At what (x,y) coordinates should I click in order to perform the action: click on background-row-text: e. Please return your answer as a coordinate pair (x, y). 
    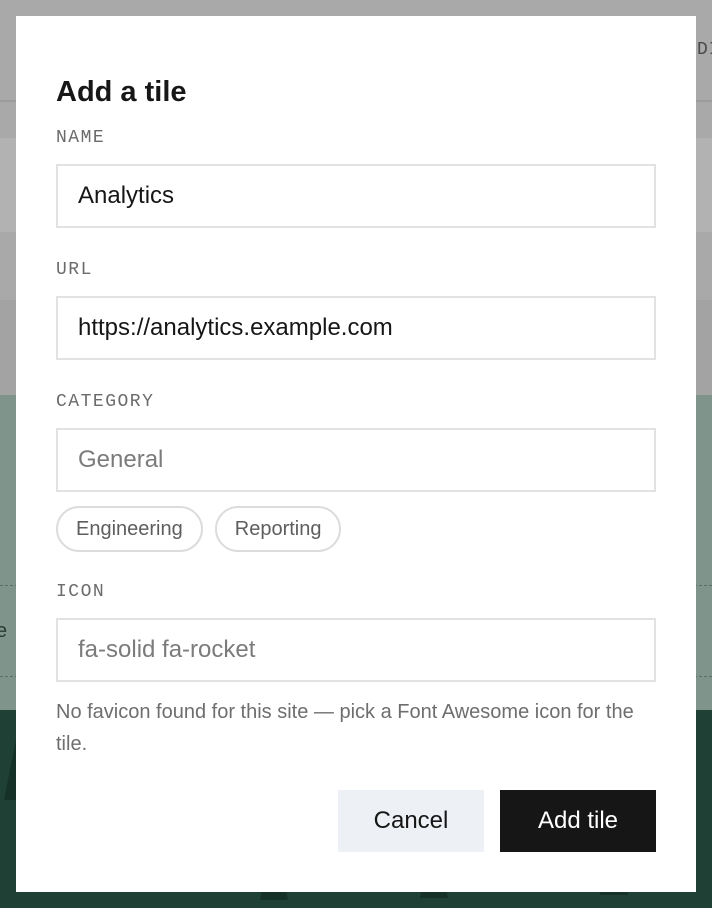
    Looking at the image, I should click on (4, 631).